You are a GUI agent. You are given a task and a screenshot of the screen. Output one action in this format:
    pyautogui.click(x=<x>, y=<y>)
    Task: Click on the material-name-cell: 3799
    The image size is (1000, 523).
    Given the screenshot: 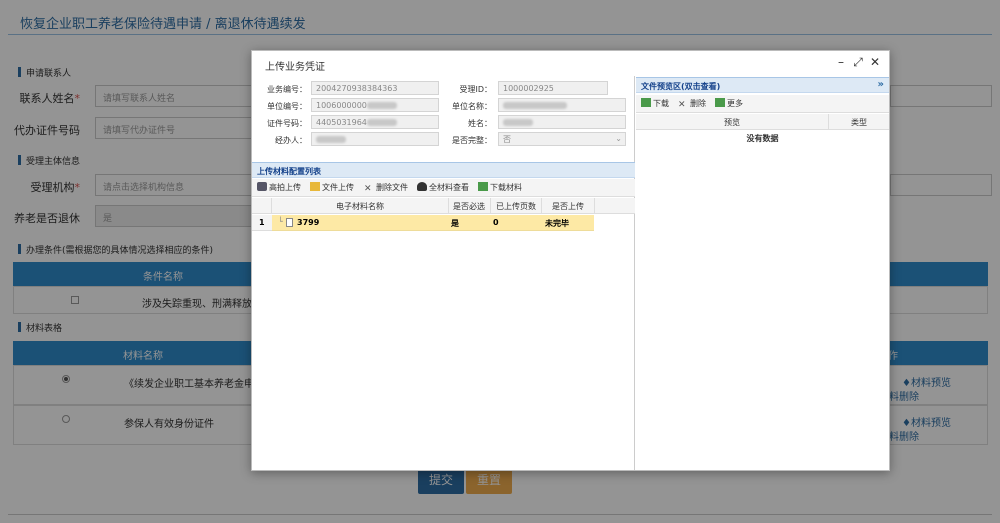 What is the action you would take?
    pyautogui.click(x=308, y=222)
    